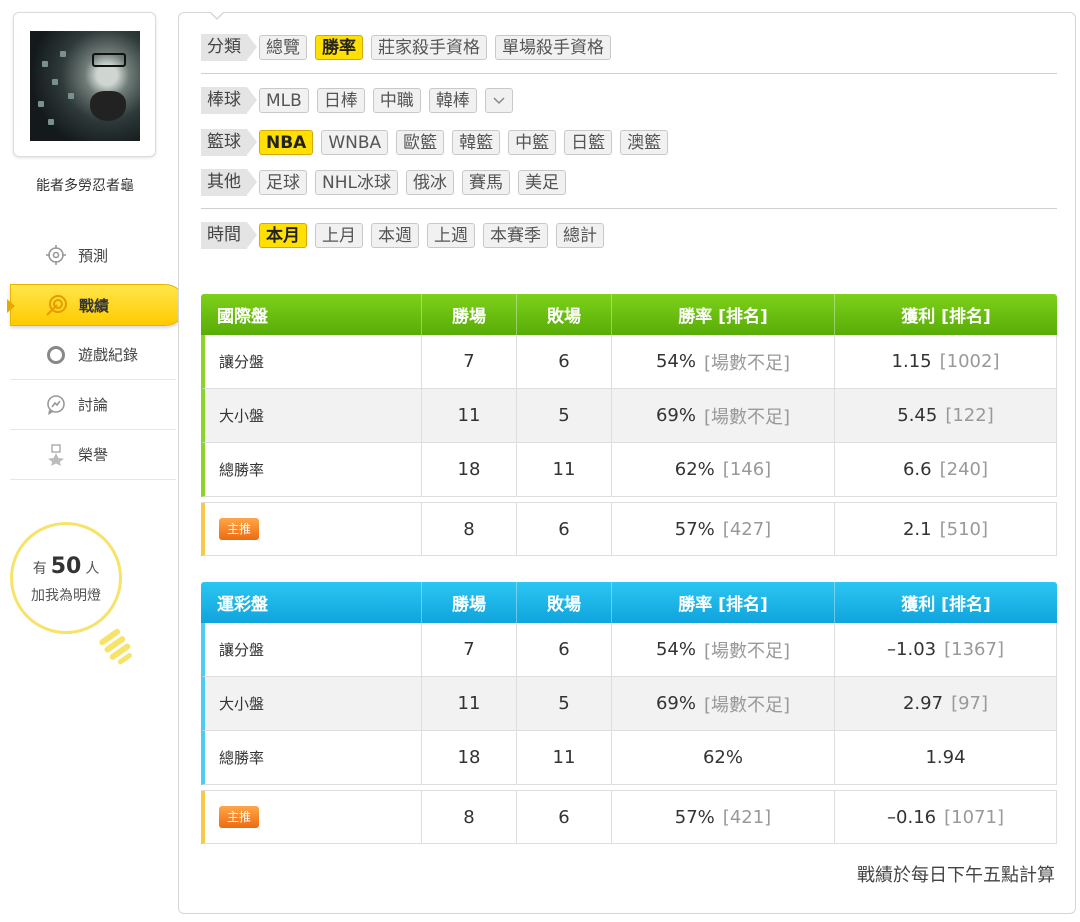 The image size is (1080, 922). I want to click on divider, so click(629, 208).